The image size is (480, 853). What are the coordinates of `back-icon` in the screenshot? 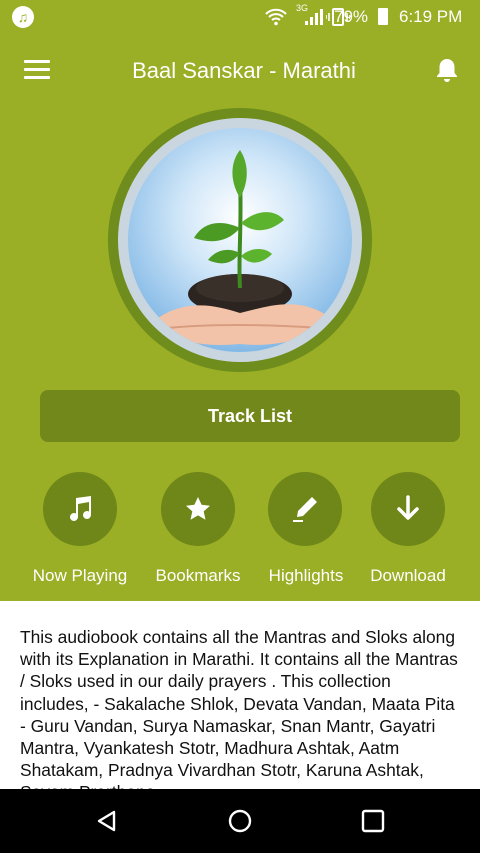 It's located at (107, 821).